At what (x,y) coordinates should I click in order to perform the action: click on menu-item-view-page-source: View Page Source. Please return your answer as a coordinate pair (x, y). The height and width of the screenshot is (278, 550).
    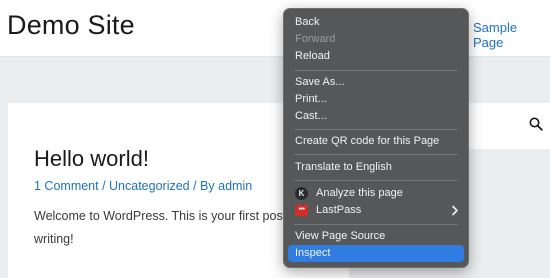
    Looking at the image, I should click on (376, 236).